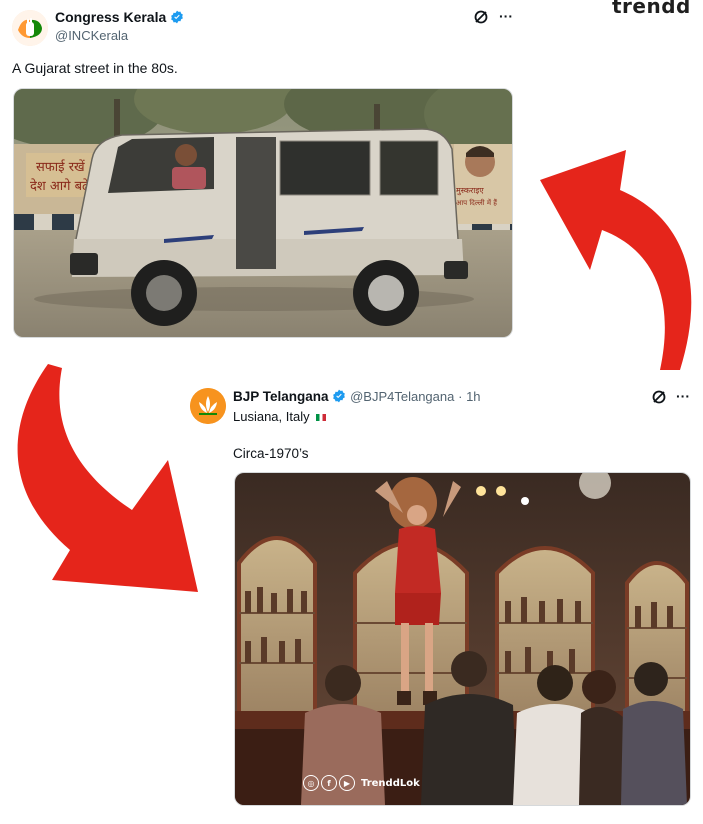  Describe the element at coordinates (91, 35) in the screenshot. I see `user-handle: @INCKerala` at that location.